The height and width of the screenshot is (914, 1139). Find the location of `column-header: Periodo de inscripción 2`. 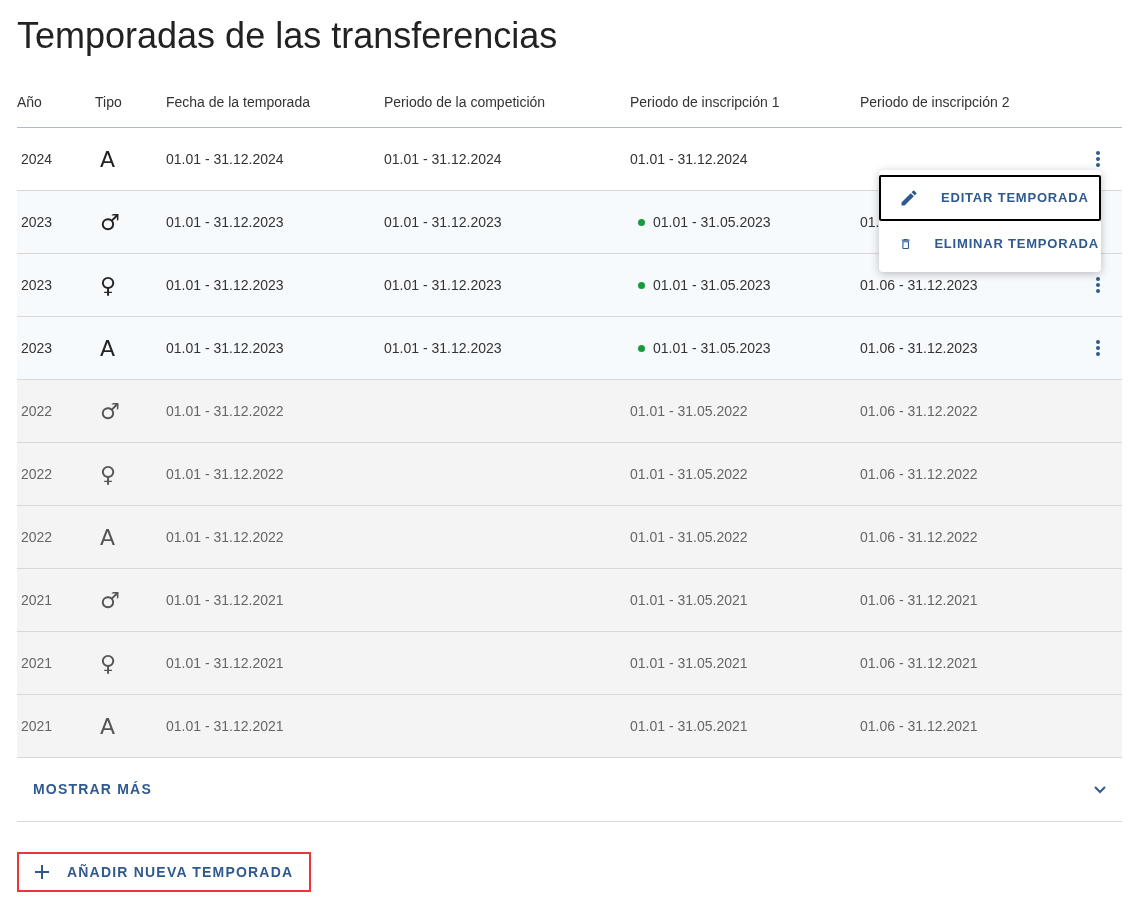

column-header: Periodo de inscripción 2 is located at coordinates (935, 102).